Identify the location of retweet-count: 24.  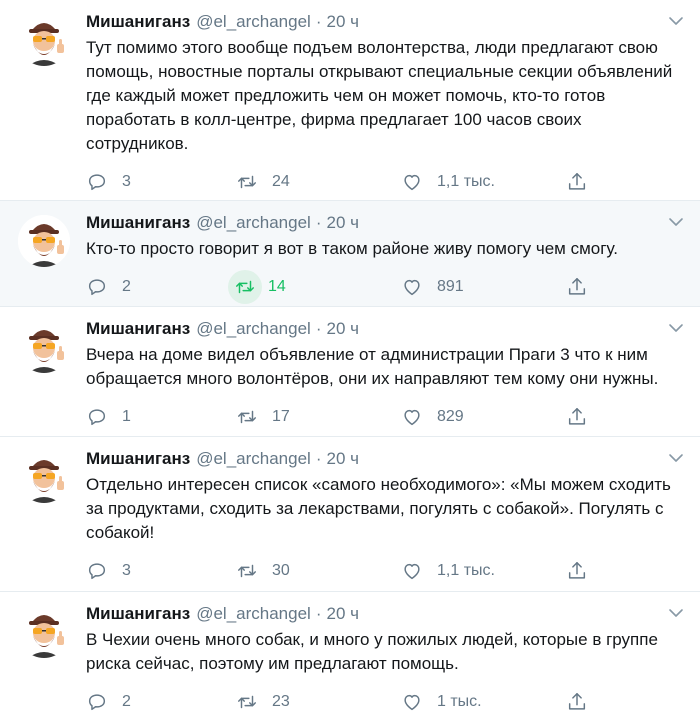
(281, 181).